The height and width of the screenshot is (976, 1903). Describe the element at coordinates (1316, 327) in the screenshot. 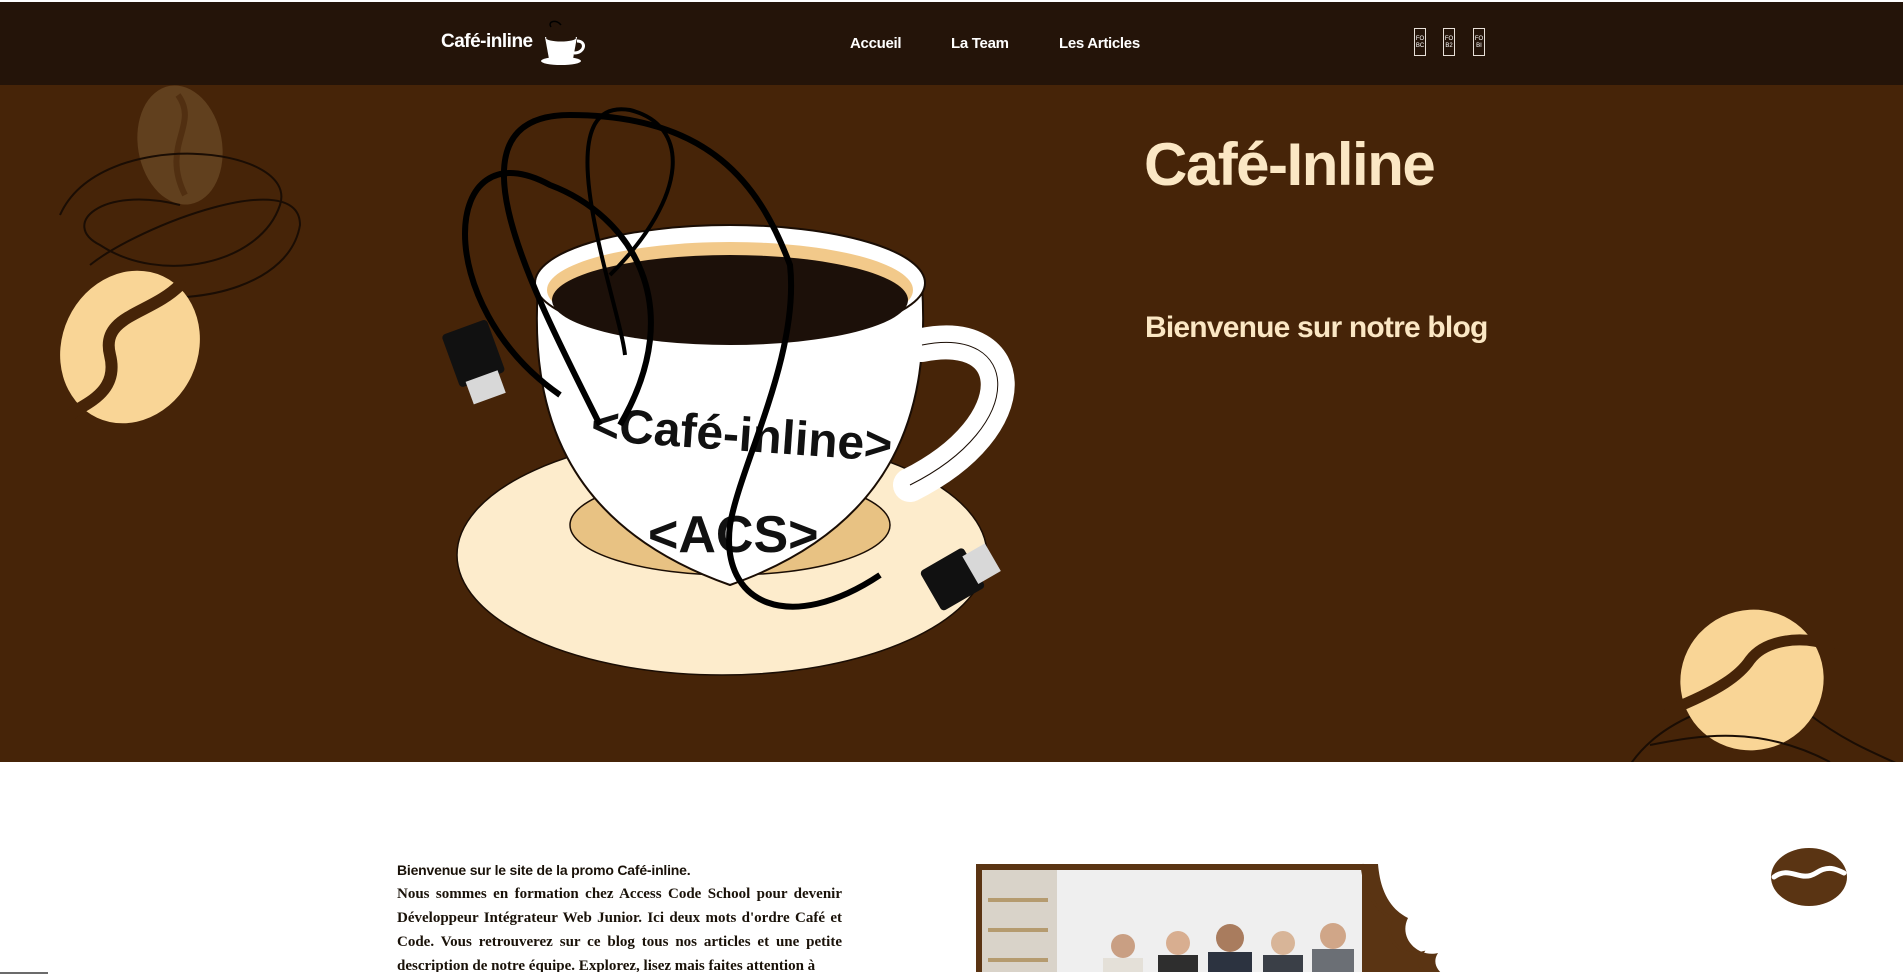

I see `hero-subtitle: Bienvenue sur notre blog` at that location.